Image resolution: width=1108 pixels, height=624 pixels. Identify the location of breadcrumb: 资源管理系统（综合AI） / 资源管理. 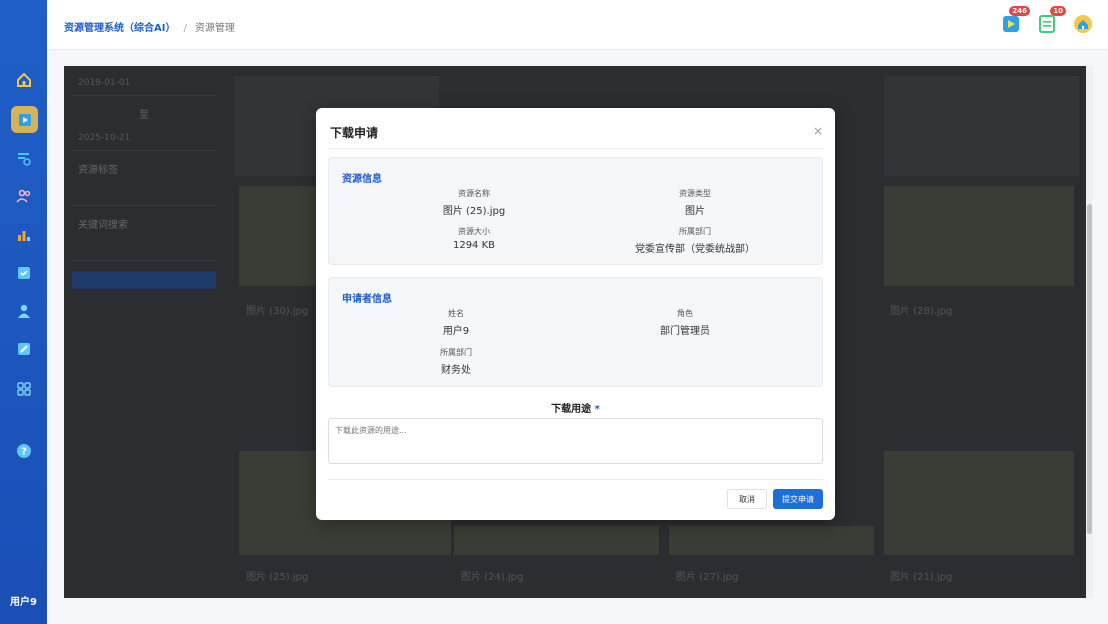
(149, 26).